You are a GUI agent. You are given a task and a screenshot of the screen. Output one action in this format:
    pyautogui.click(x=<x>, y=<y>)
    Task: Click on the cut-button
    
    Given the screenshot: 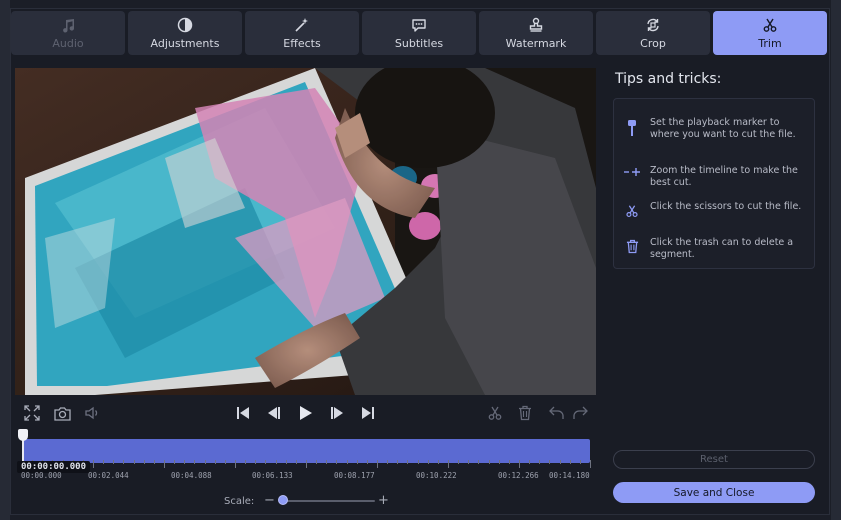 What is the action you would take?
    pyautogui.click(x=495, y=413)
    